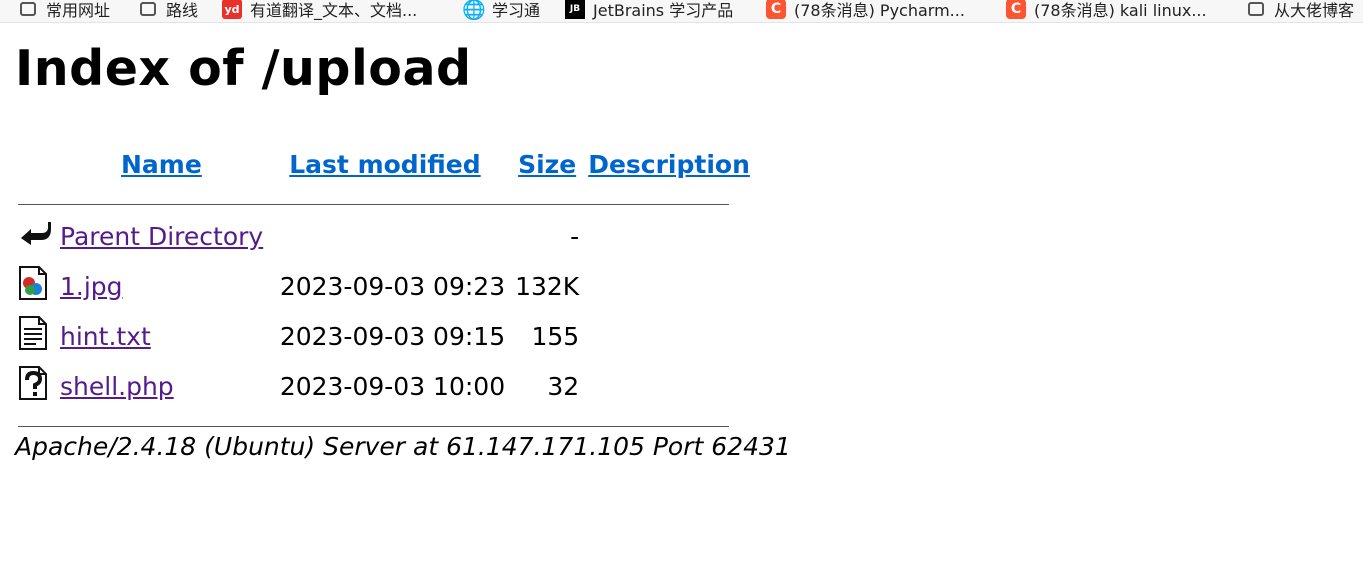  Describe the element at coordinates (392, 286) in the screenshot. I see `row-last-modified: 2023-09-03 09:23` at that location.